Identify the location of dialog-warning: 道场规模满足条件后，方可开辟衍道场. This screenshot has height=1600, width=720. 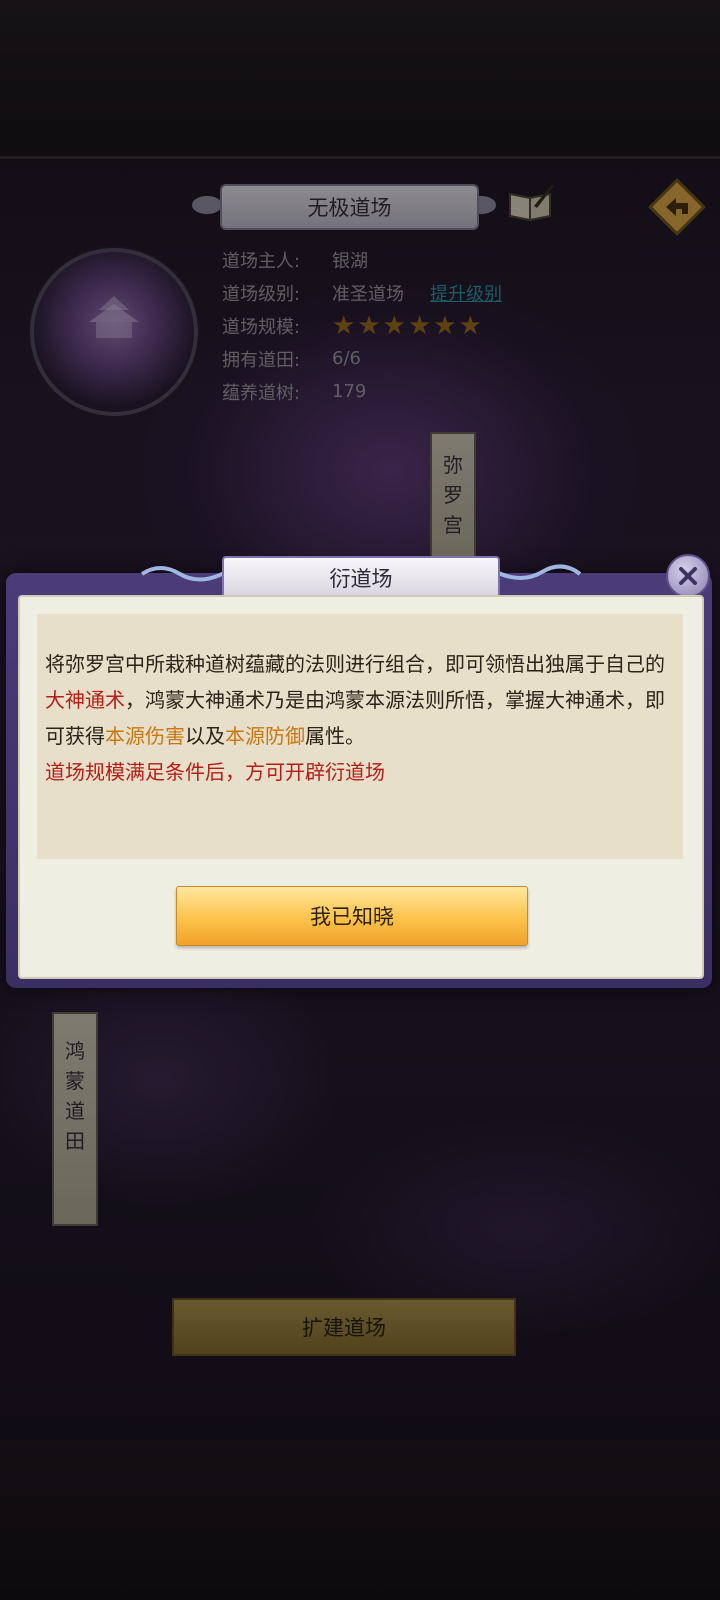
(215, 772).